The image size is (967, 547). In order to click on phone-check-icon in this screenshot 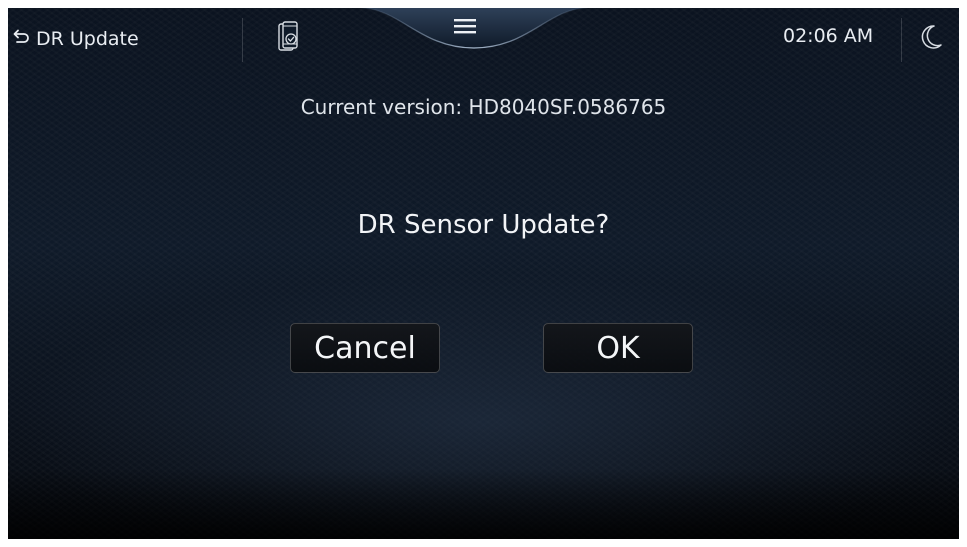, I will do `click(289, 40)`.